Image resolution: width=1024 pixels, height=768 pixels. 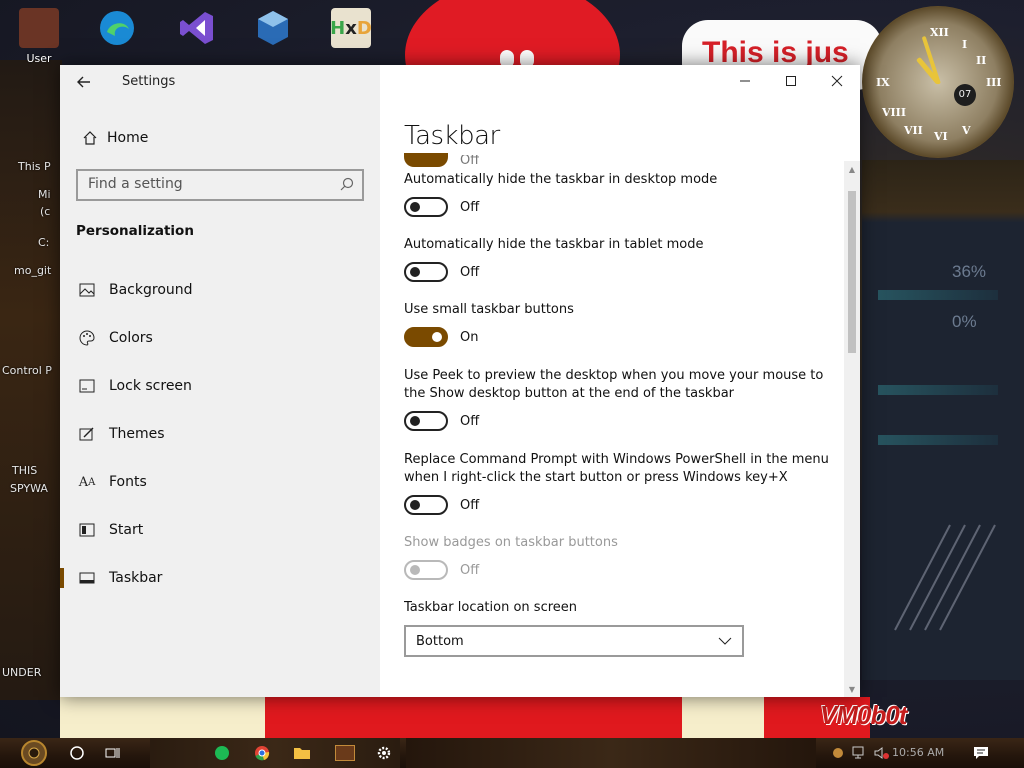 What do you see at coordinates (87, 530) in the screenshot?
I see `start-icon` at bounding box center [87, 530].